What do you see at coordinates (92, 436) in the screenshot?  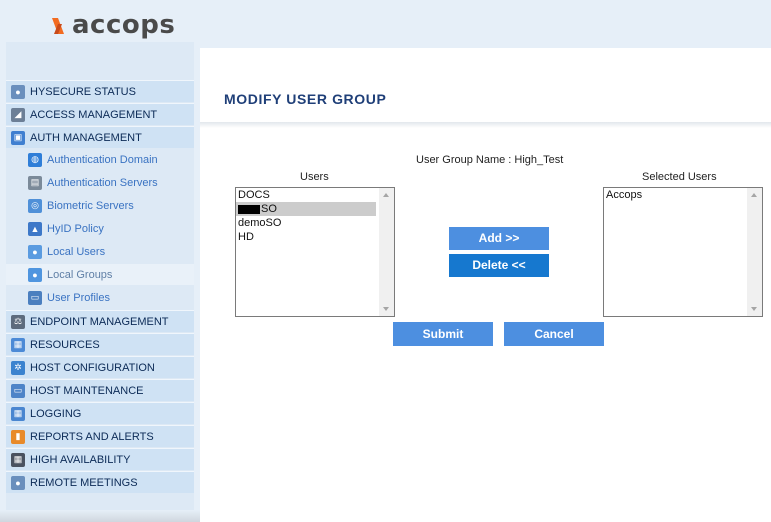 I see `sidebar-item-label: REPORTS AND ALERTS` at bounding box center [92, 436].